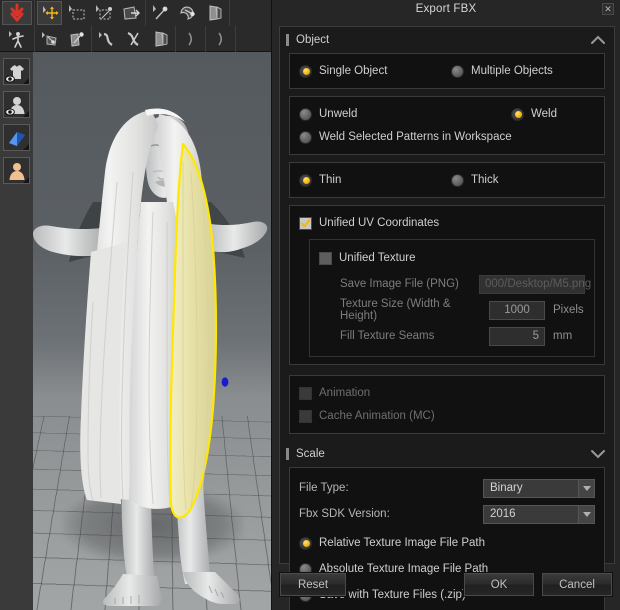 The height and width of the screenshot is (610, 620). What do you see at coordinates (305, 543) in the screenshot?
I see `radio-icon-relative-texture-path` at bounding box center [305, 543].